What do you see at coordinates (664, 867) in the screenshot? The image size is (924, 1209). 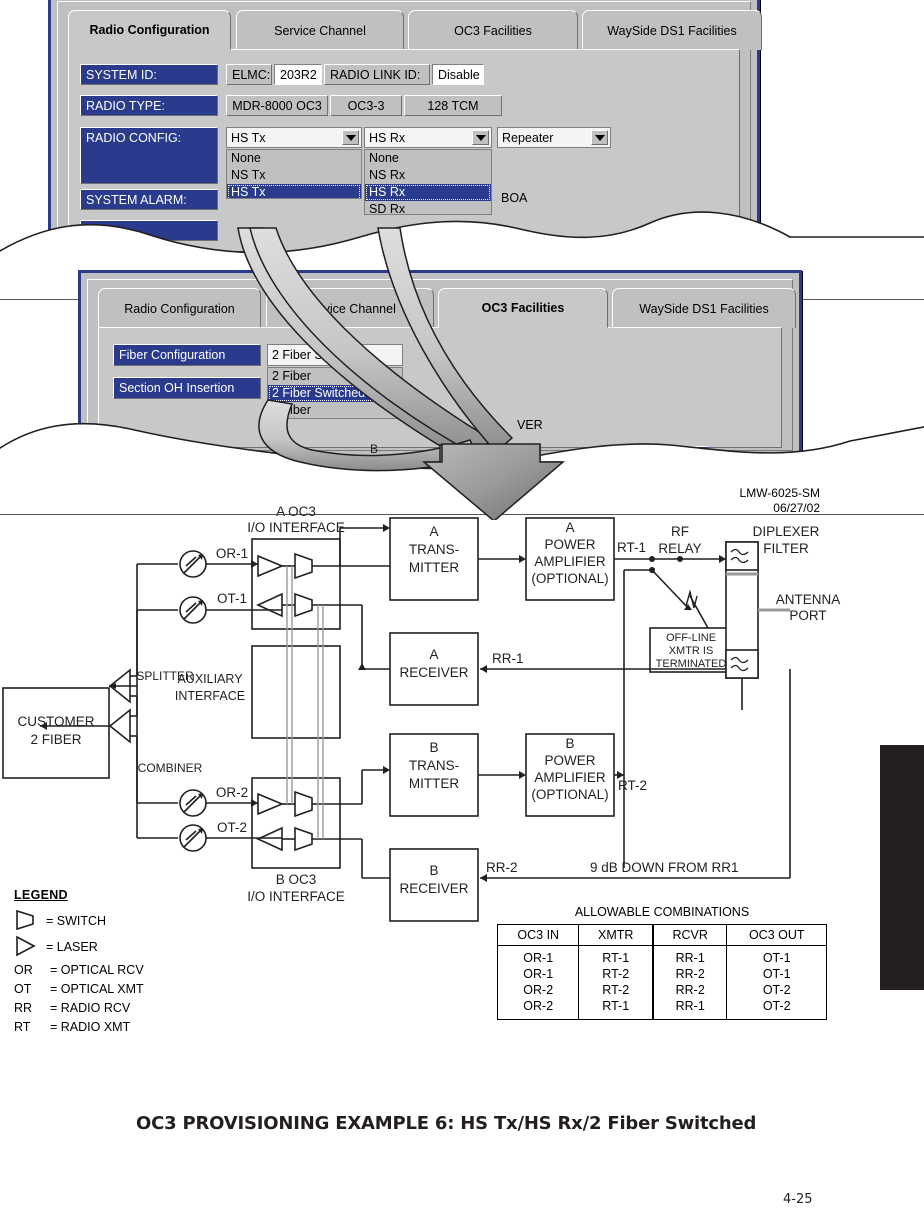 I see `db-down-note: 9 dB DOWN FROM RR1` at bounding box center [664, 867].